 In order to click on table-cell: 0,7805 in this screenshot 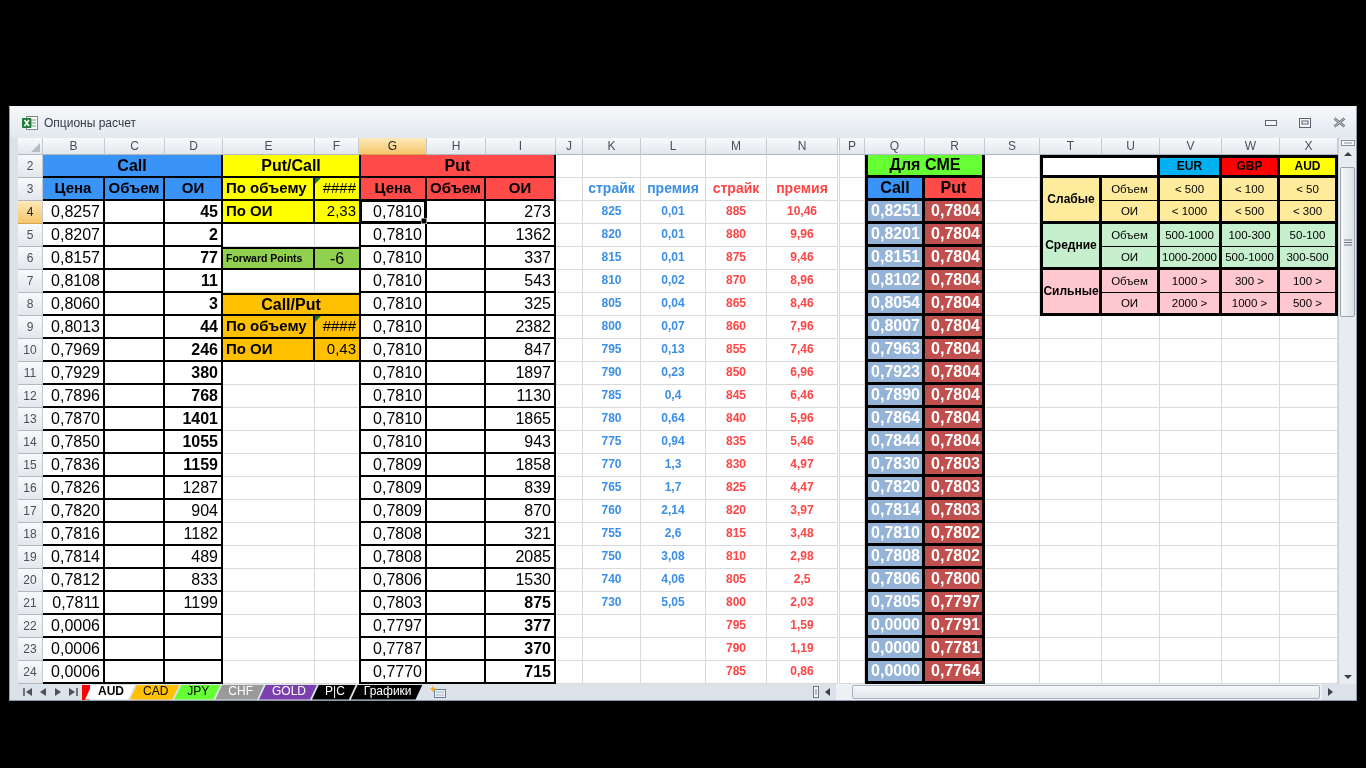, I will do `click(895, 603)`.